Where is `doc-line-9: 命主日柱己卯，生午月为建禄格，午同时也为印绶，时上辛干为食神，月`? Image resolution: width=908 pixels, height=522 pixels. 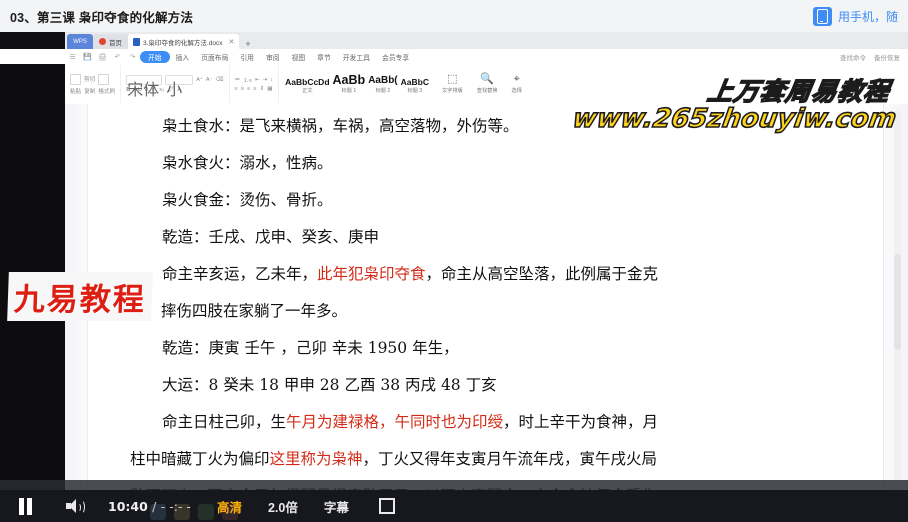
doc-line-9: 命主日柱己卯，生午月为建禄格，午同时也为印绶，时上辛干为食神，月 is located at coordinates (475, 422).